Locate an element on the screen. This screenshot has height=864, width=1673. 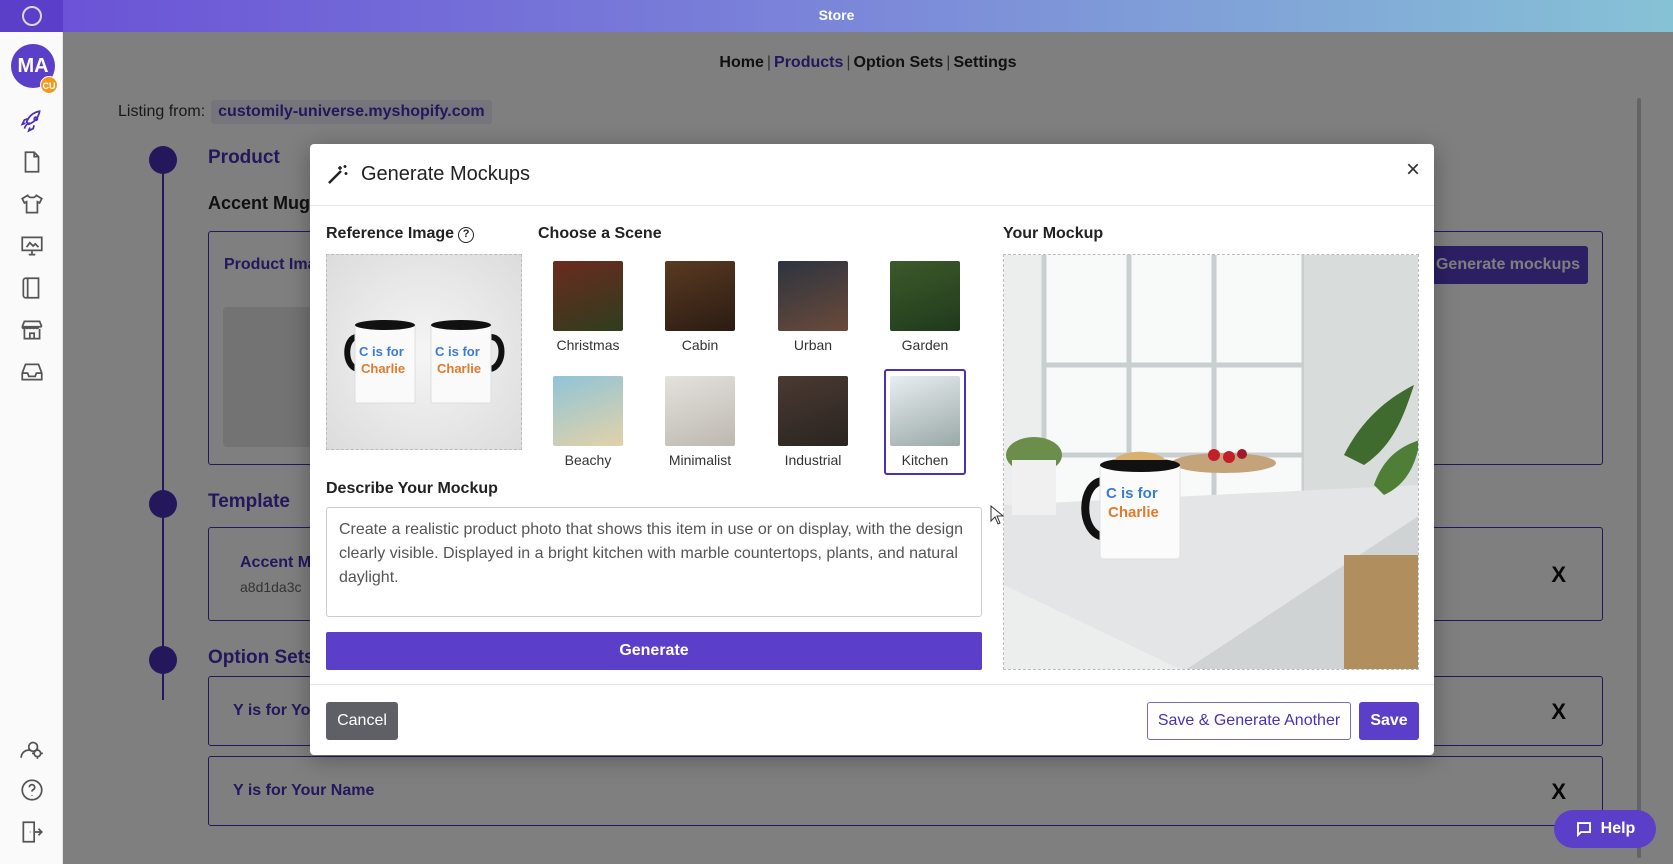
cancel-button: Cancel is located at coordinates (362, 721).